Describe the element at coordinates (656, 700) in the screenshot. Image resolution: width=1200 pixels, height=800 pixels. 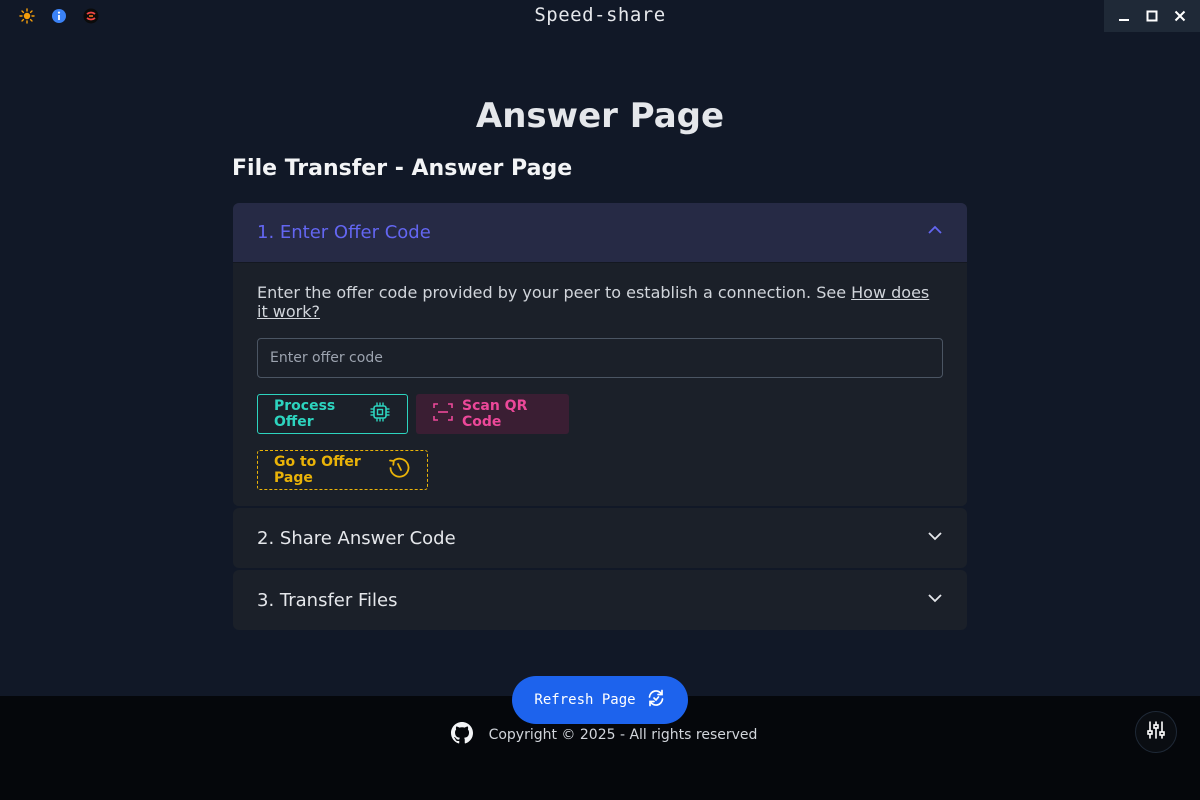
I see `refresh-icon` at that location.